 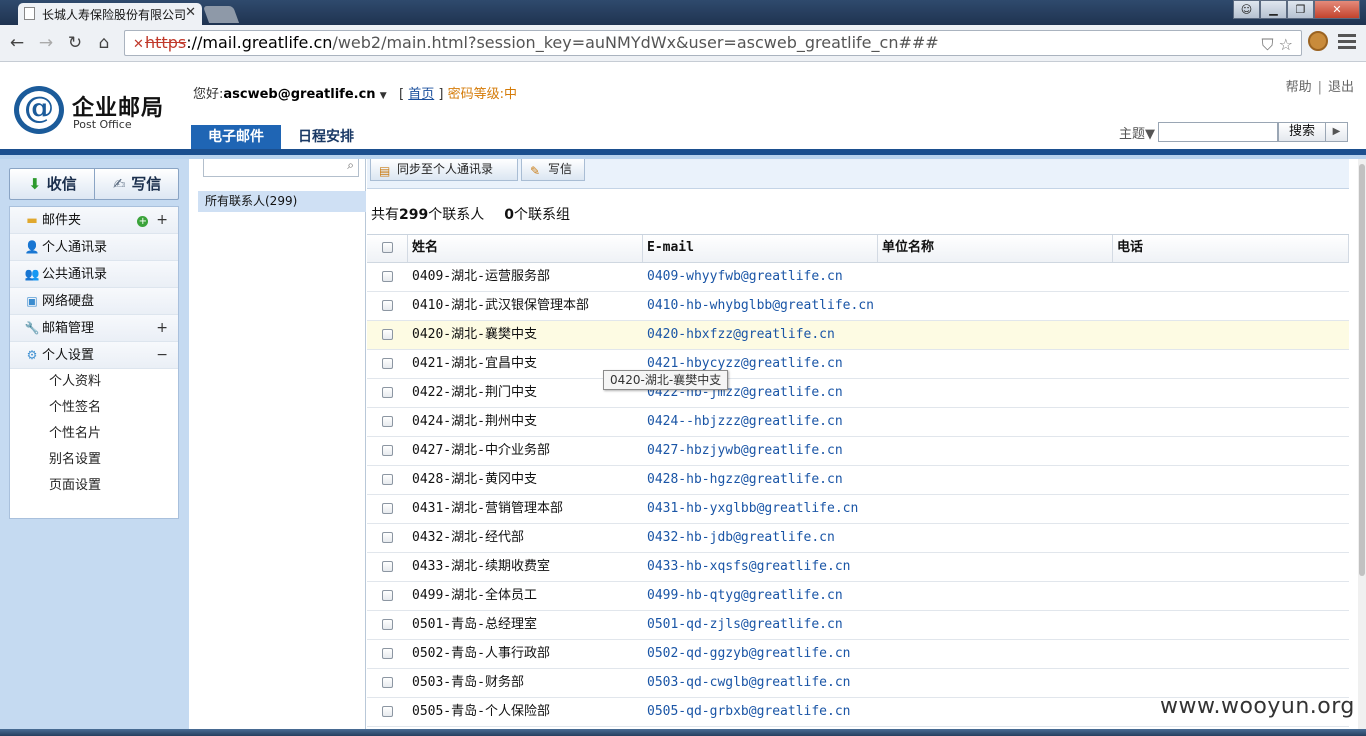 What do you see at coordinates (94, 301) in the screenshot?
I see `sidebar-item-network-disk: ▣ 网络硬盘` at bounding box center [94, 301].